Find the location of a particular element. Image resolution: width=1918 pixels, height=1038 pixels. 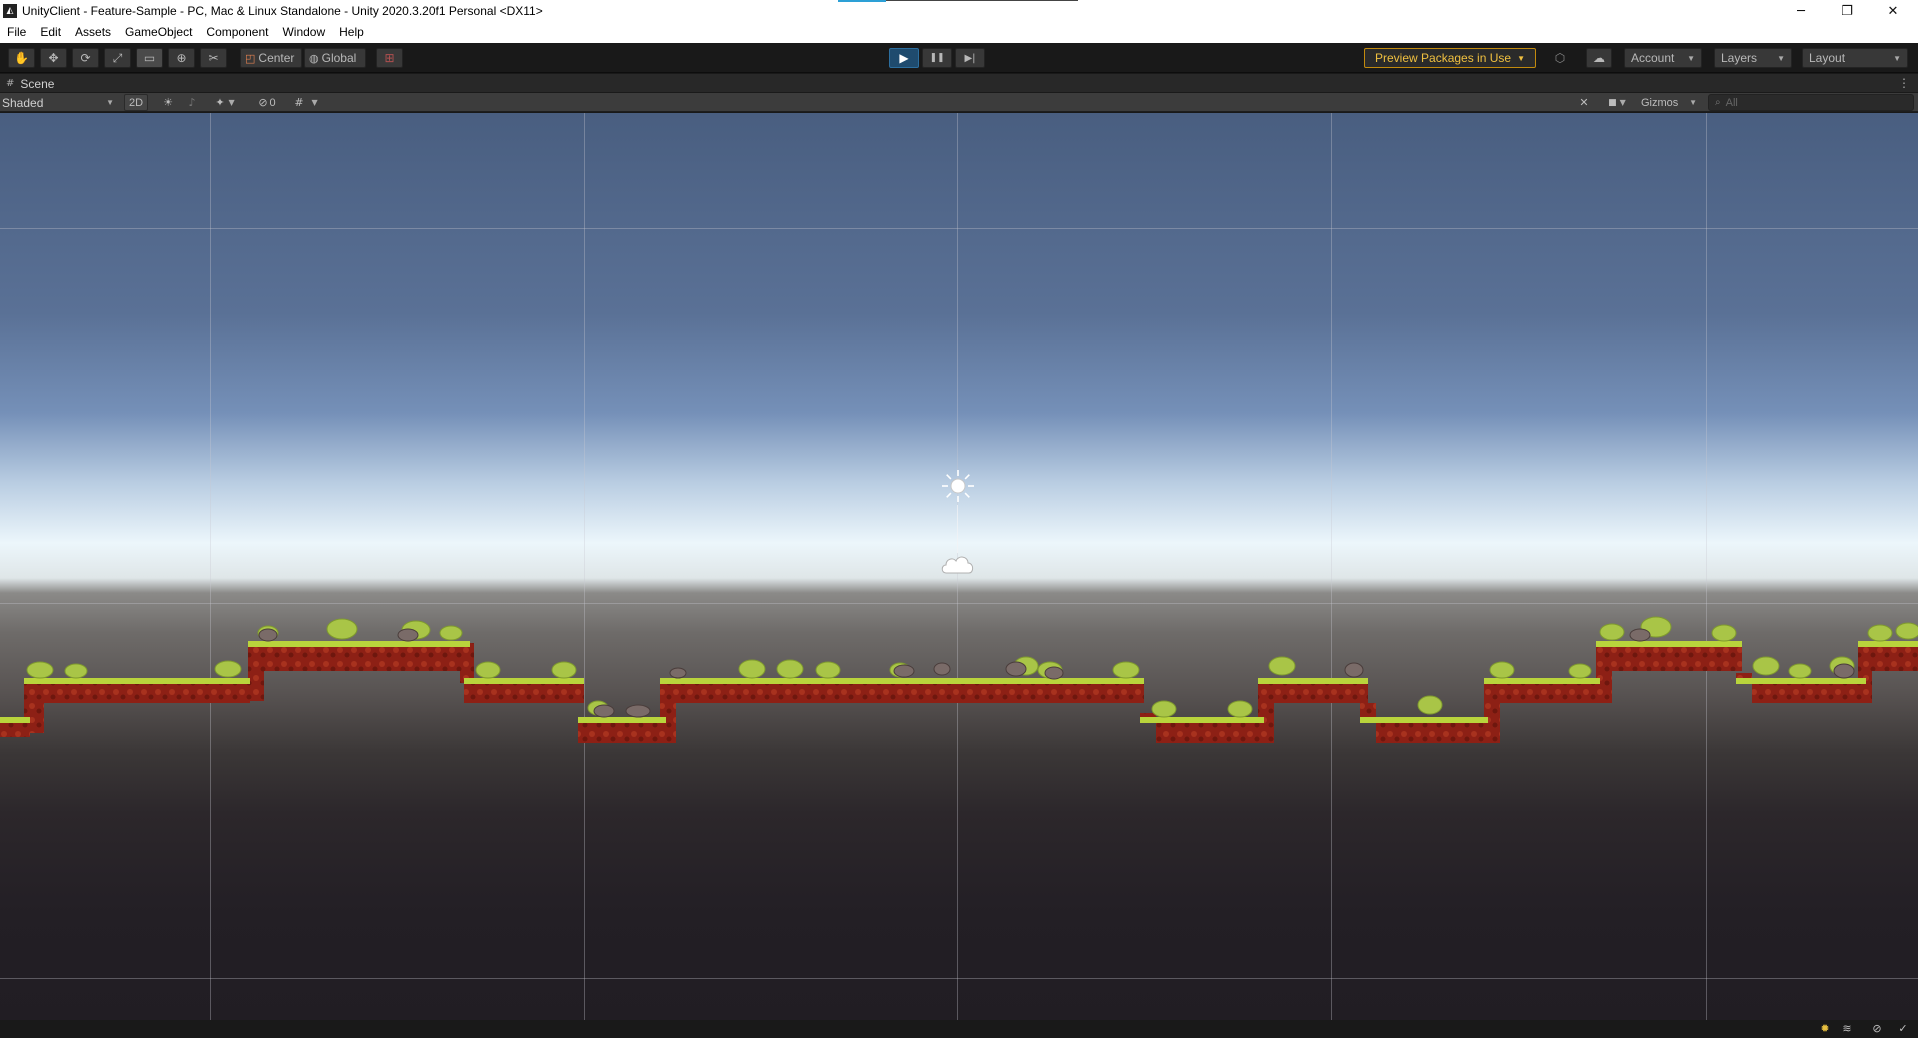

scene-tab-icon: # is located at coordinates (10, 83).